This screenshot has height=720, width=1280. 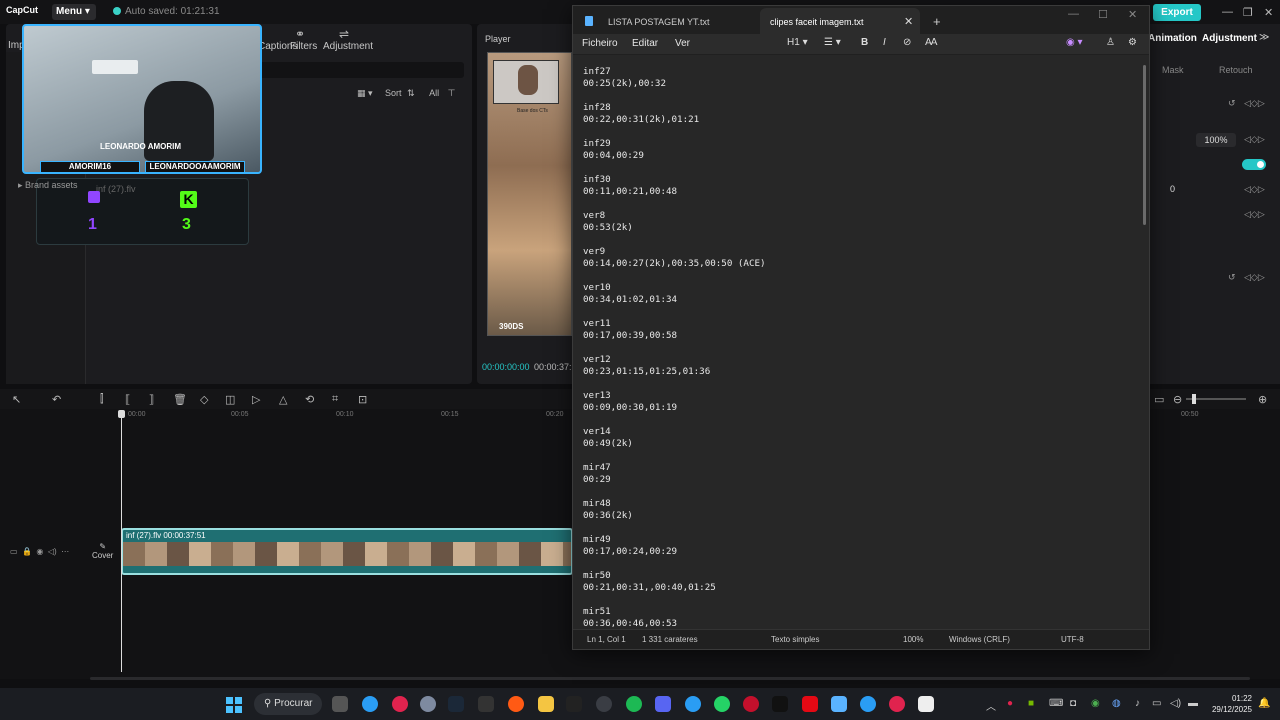 What do you see at coordinates (230, 399) in the screenshot?
I see `freeze-icon: ◫` at bounding box center [230, 399].